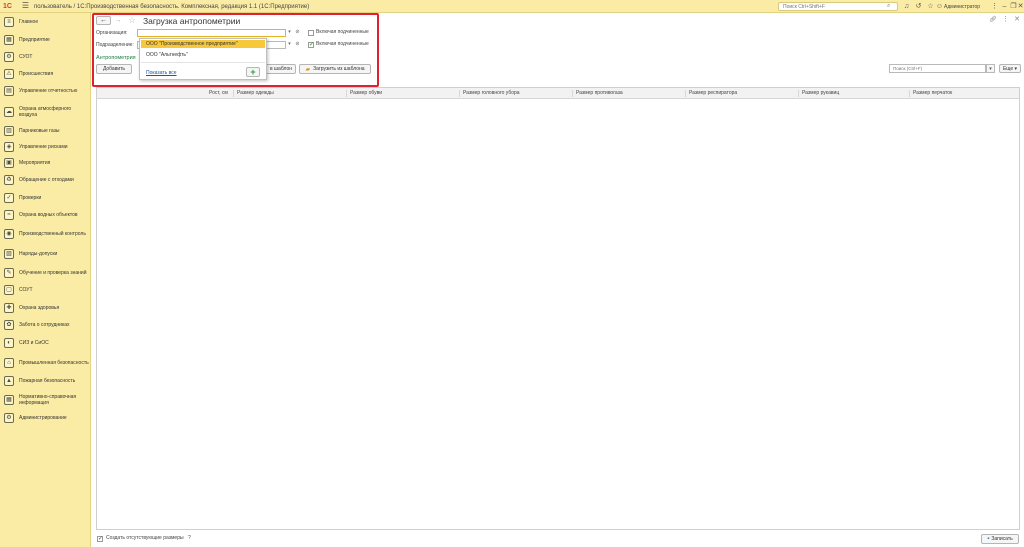  I want to click on sidebar-item: ▦ Предприятие, so click(45, 40).